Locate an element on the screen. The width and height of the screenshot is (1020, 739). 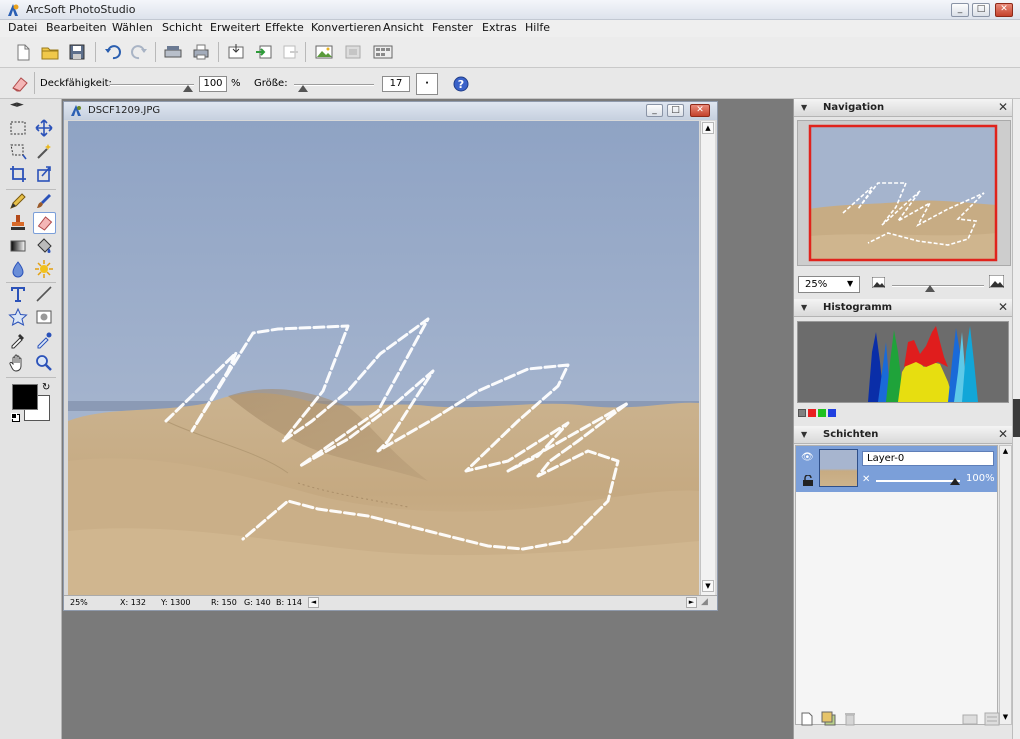
dodge-sun-icon is located at coordinates (44, 269).